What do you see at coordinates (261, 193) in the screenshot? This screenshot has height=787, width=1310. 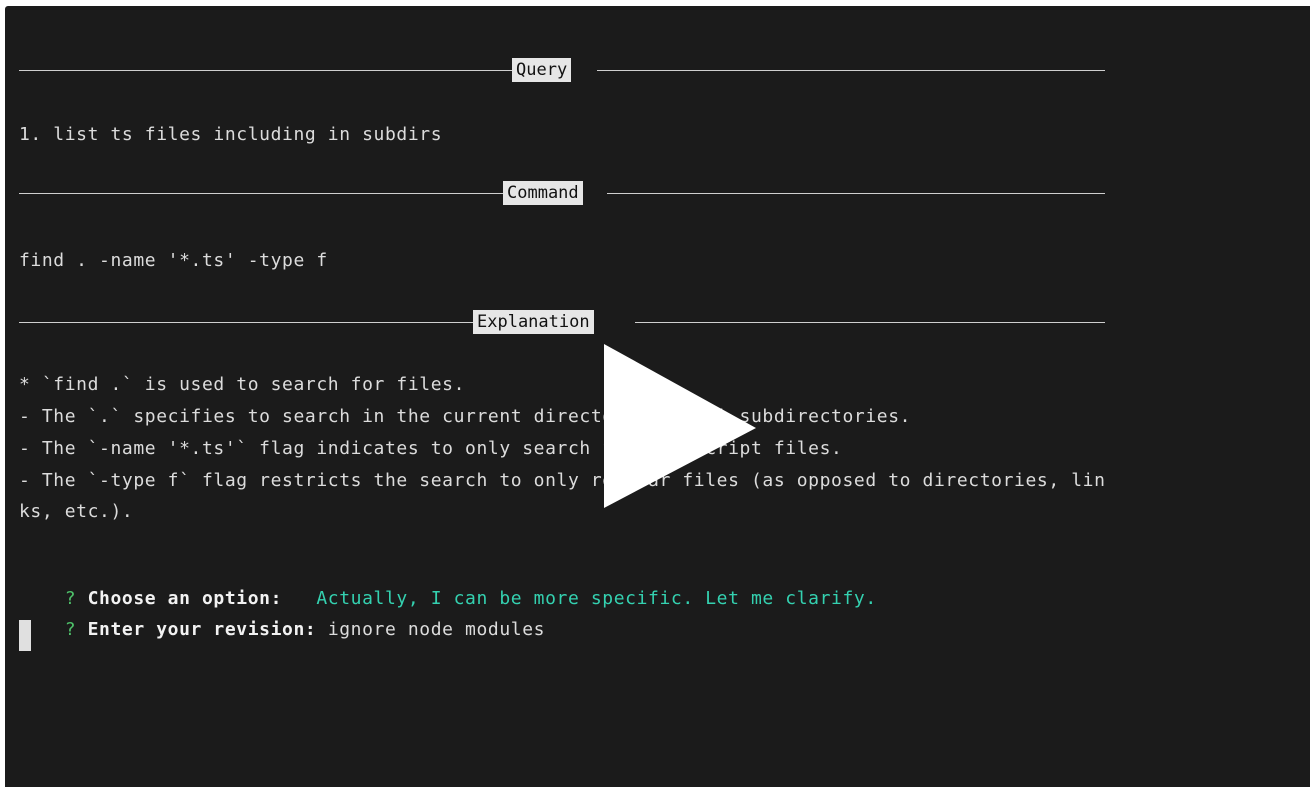 I see `command-separator-left` at bounding box center [261, 193].